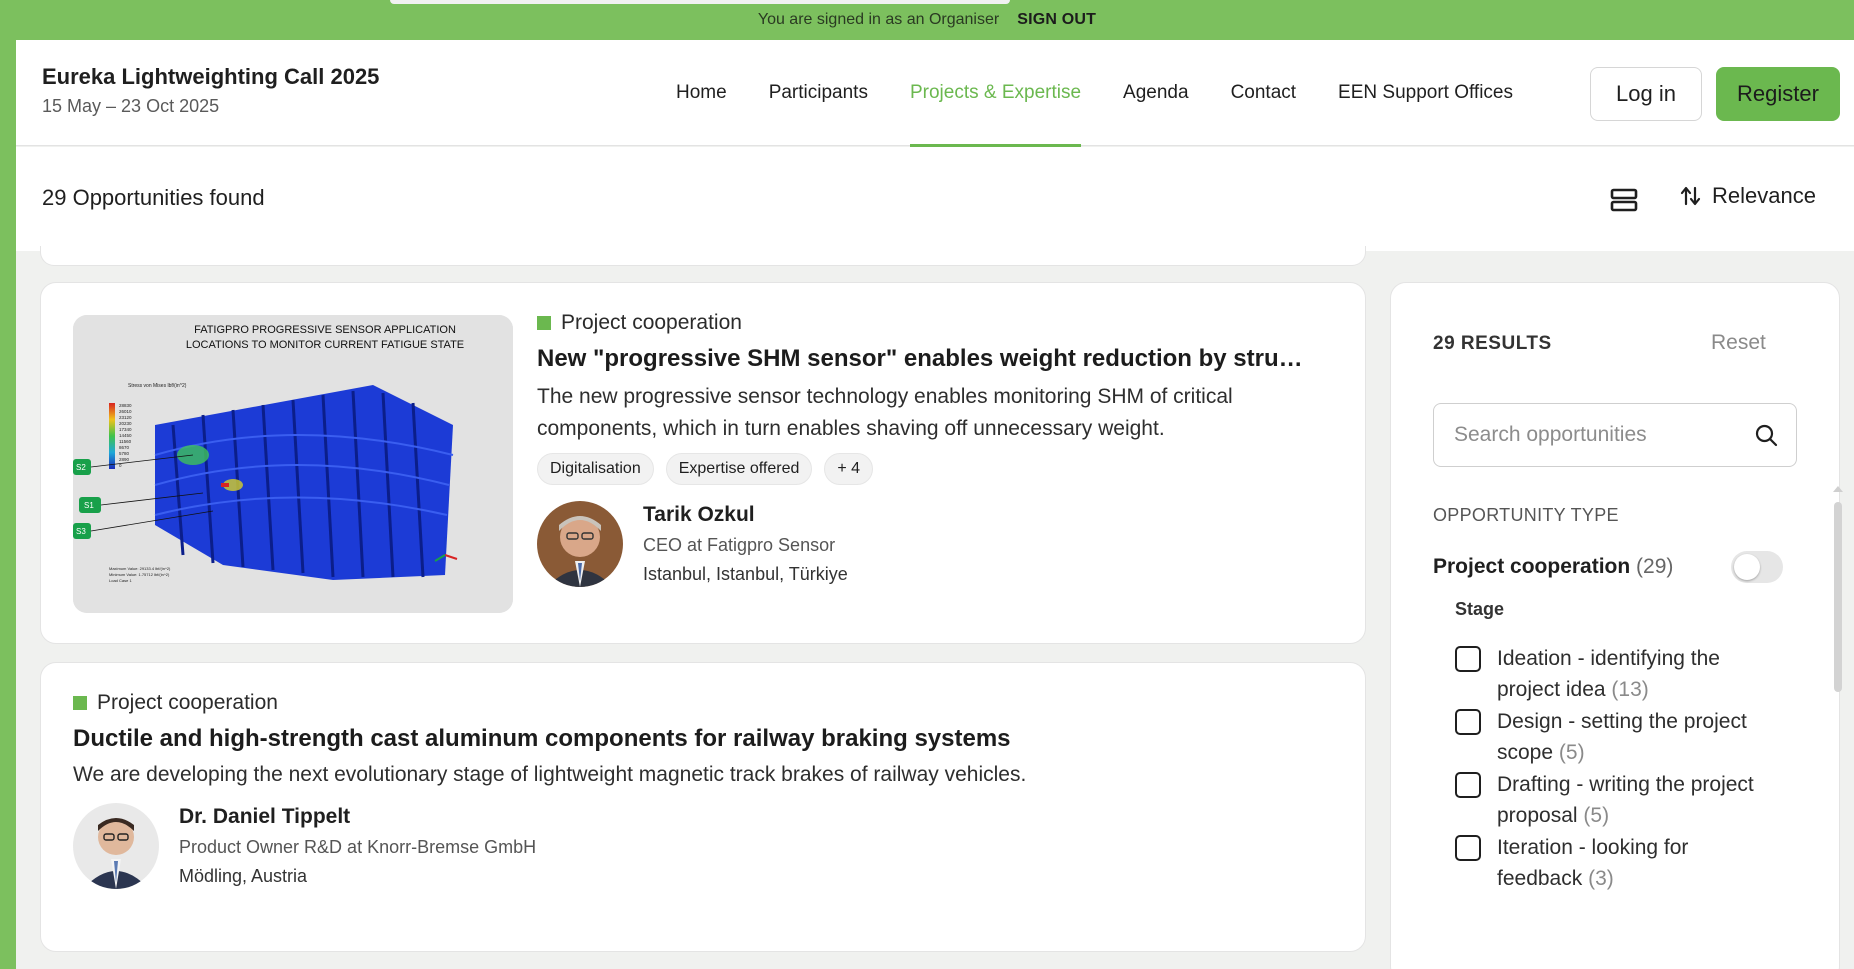  Describe the element at coordinates (1425, 93) in the screenshot. I see `nav-een-support-offices: EEN Support Offices` at that location.